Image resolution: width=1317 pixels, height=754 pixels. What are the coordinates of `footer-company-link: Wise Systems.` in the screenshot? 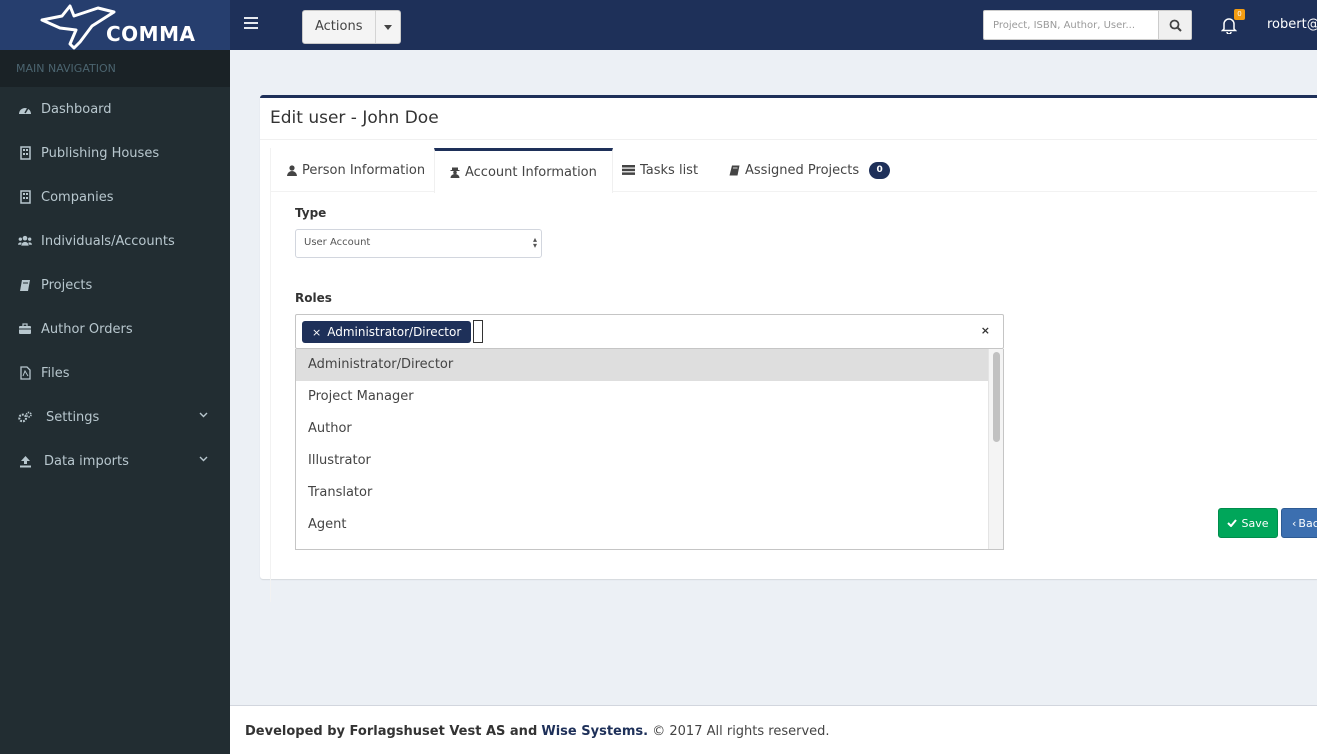 It's located at (594, 731).